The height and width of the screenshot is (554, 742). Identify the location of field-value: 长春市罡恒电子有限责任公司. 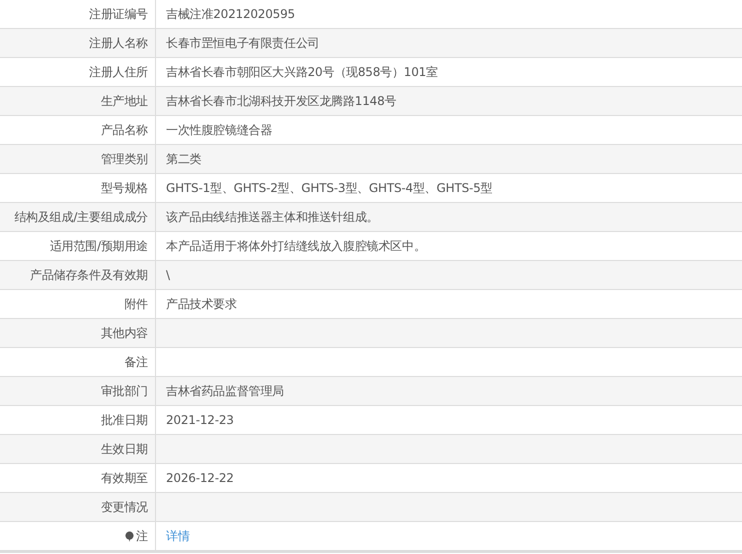
(243, 43).